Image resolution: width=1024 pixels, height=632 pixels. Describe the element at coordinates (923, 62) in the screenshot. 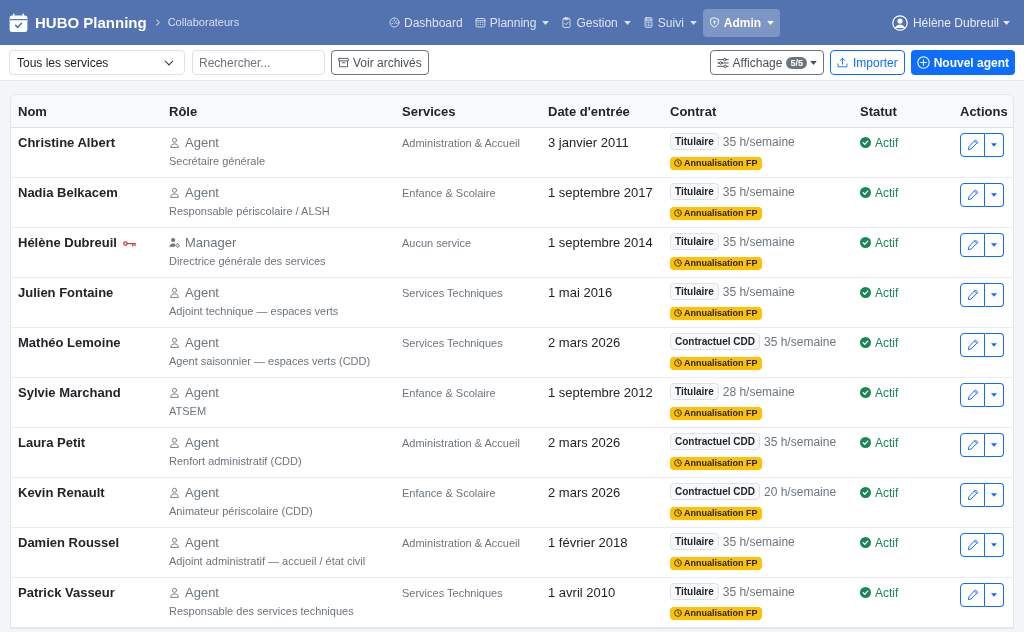

I see `plus-circle-icon` at that location.